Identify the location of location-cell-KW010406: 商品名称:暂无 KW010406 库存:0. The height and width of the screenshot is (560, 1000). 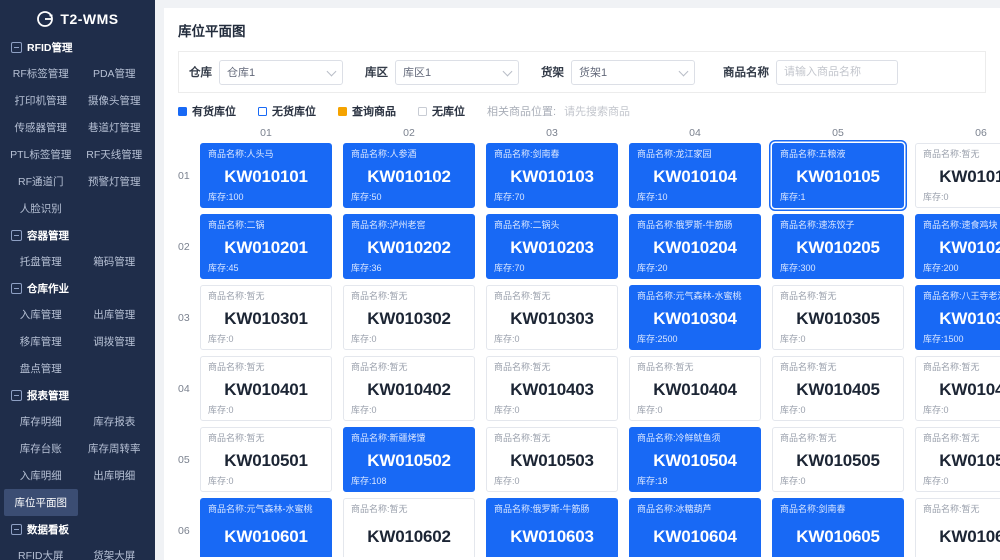
(957, 388).